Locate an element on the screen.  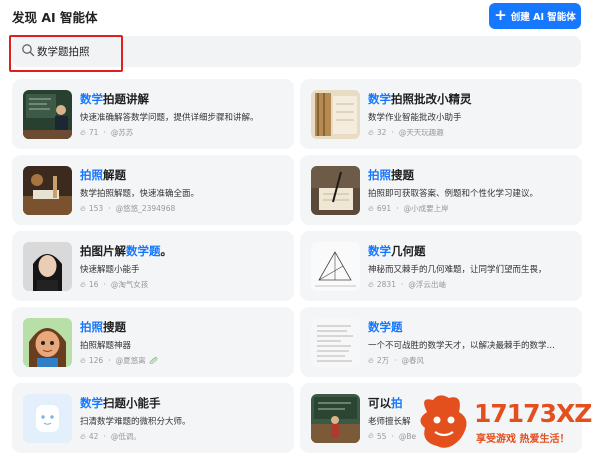
agent-card: 拍照解题 数学拍照解题，快速准确全面。 🔥︎ 153 · @悠悠_2394968 is located at coordinates (153, 190).